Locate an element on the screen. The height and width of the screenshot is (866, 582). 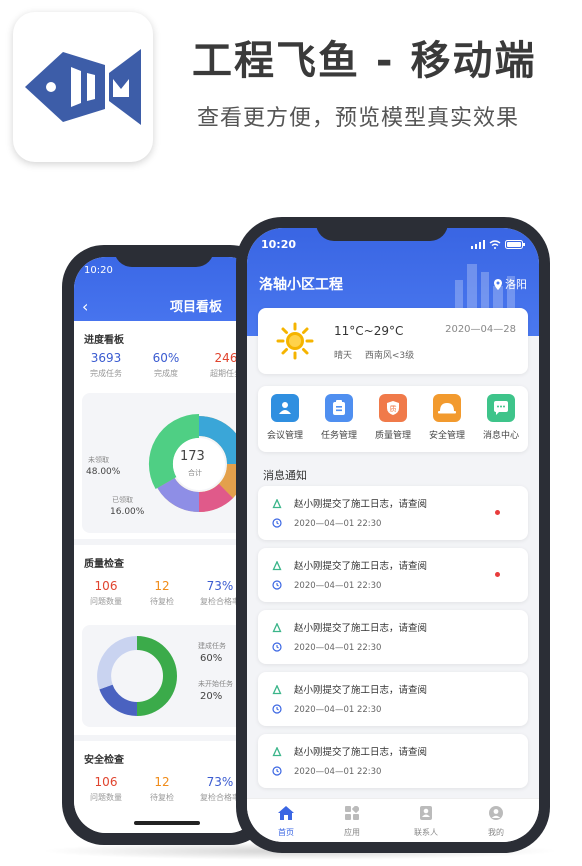
weather-condition: 晴天 is located at coordinates (343, 356).